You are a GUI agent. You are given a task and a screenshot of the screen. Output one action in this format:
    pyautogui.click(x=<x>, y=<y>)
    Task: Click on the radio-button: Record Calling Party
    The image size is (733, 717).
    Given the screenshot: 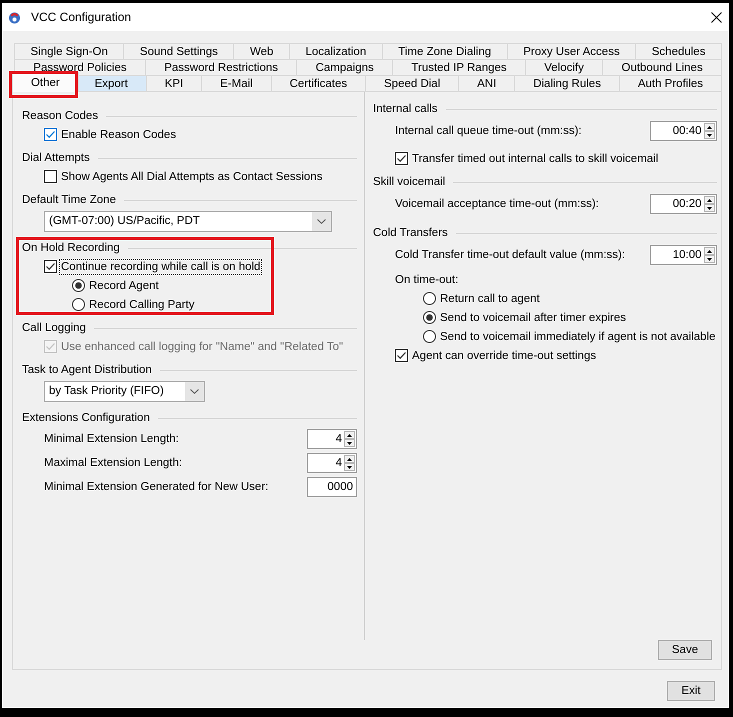 What is the action you would take?
    pyautogui.click(x=134, y=304)
    